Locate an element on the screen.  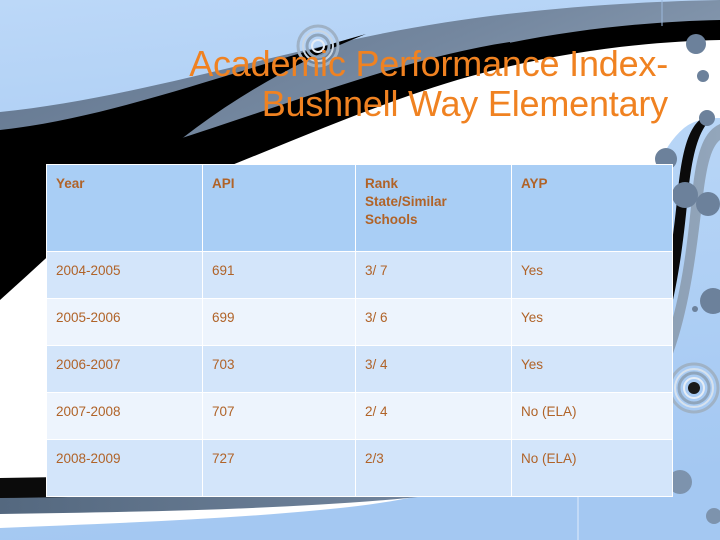
cell-year: 2006-2007 is located at coordinates (124, 369).